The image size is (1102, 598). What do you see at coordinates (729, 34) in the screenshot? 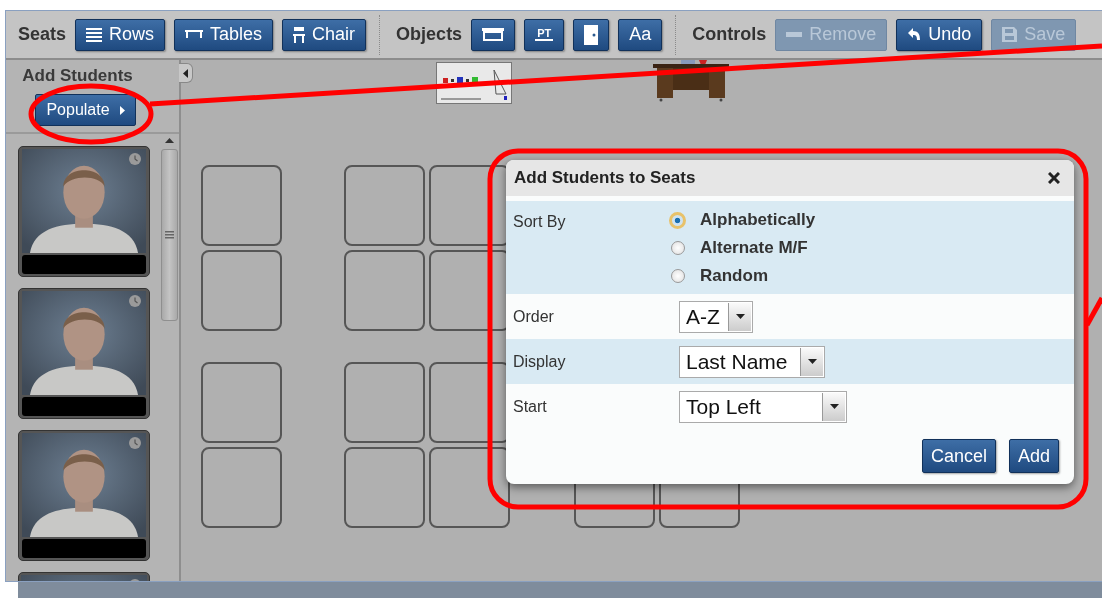
I see `toolbar-group-label: Controls` at bounding box center [729, 34].